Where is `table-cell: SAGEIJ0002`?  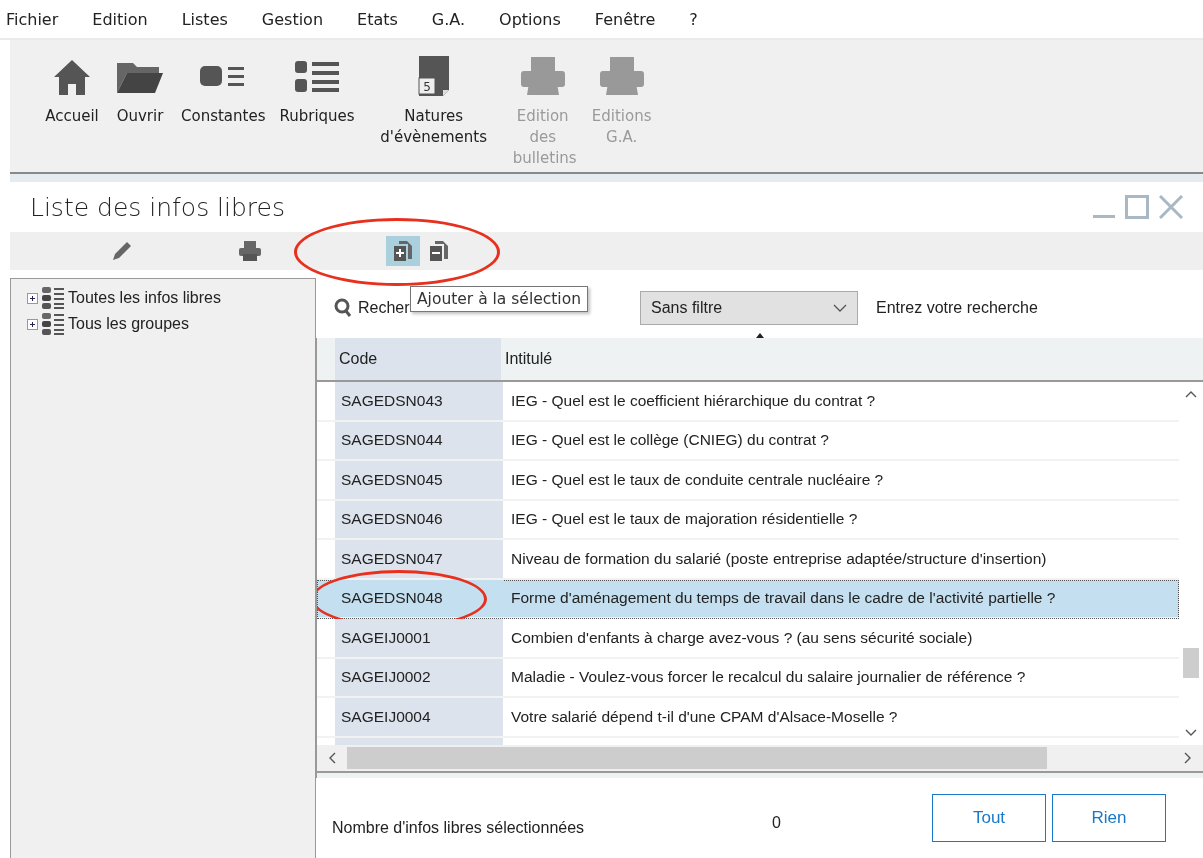
table-cell: SAGEIJ0002 is located at coordinates (419, 677).